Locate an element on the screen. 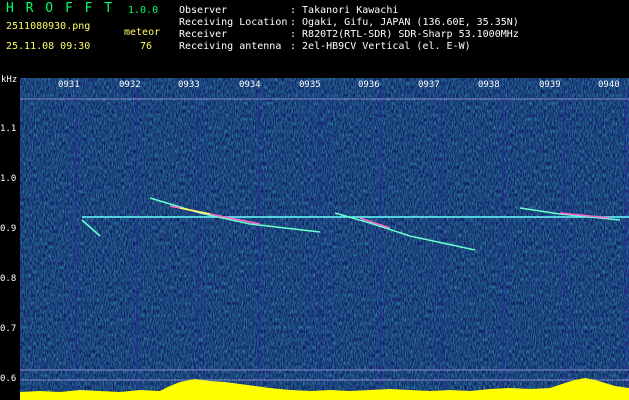 Image resolution: width=629 pixels, height=400 pixels. time-tick-label: 0940 is located at coordinates (609, 85).